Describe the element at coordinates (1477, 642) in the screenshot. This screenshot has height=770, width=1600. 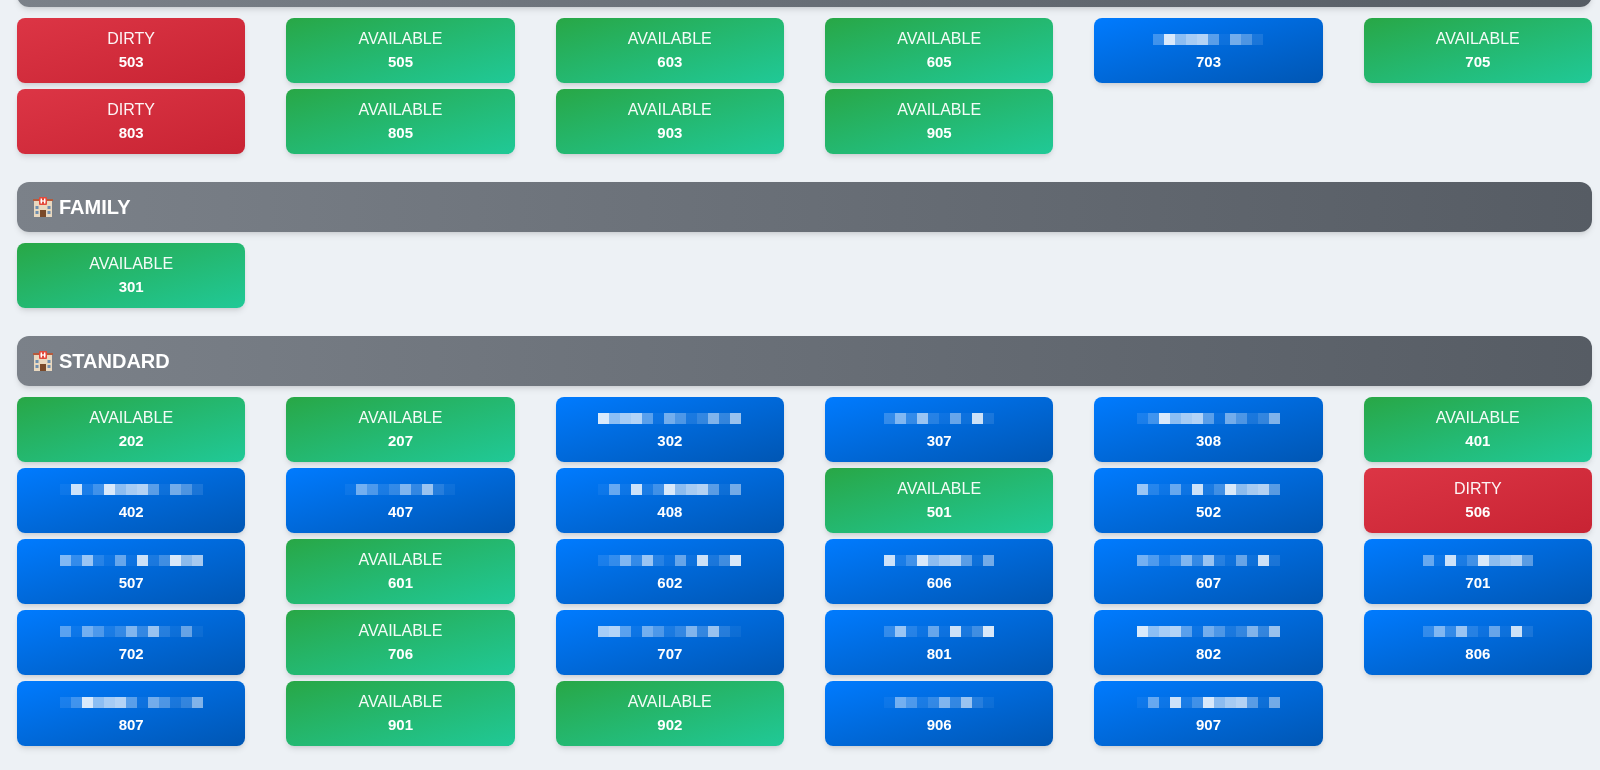
I see `room-card: 806` at that location.